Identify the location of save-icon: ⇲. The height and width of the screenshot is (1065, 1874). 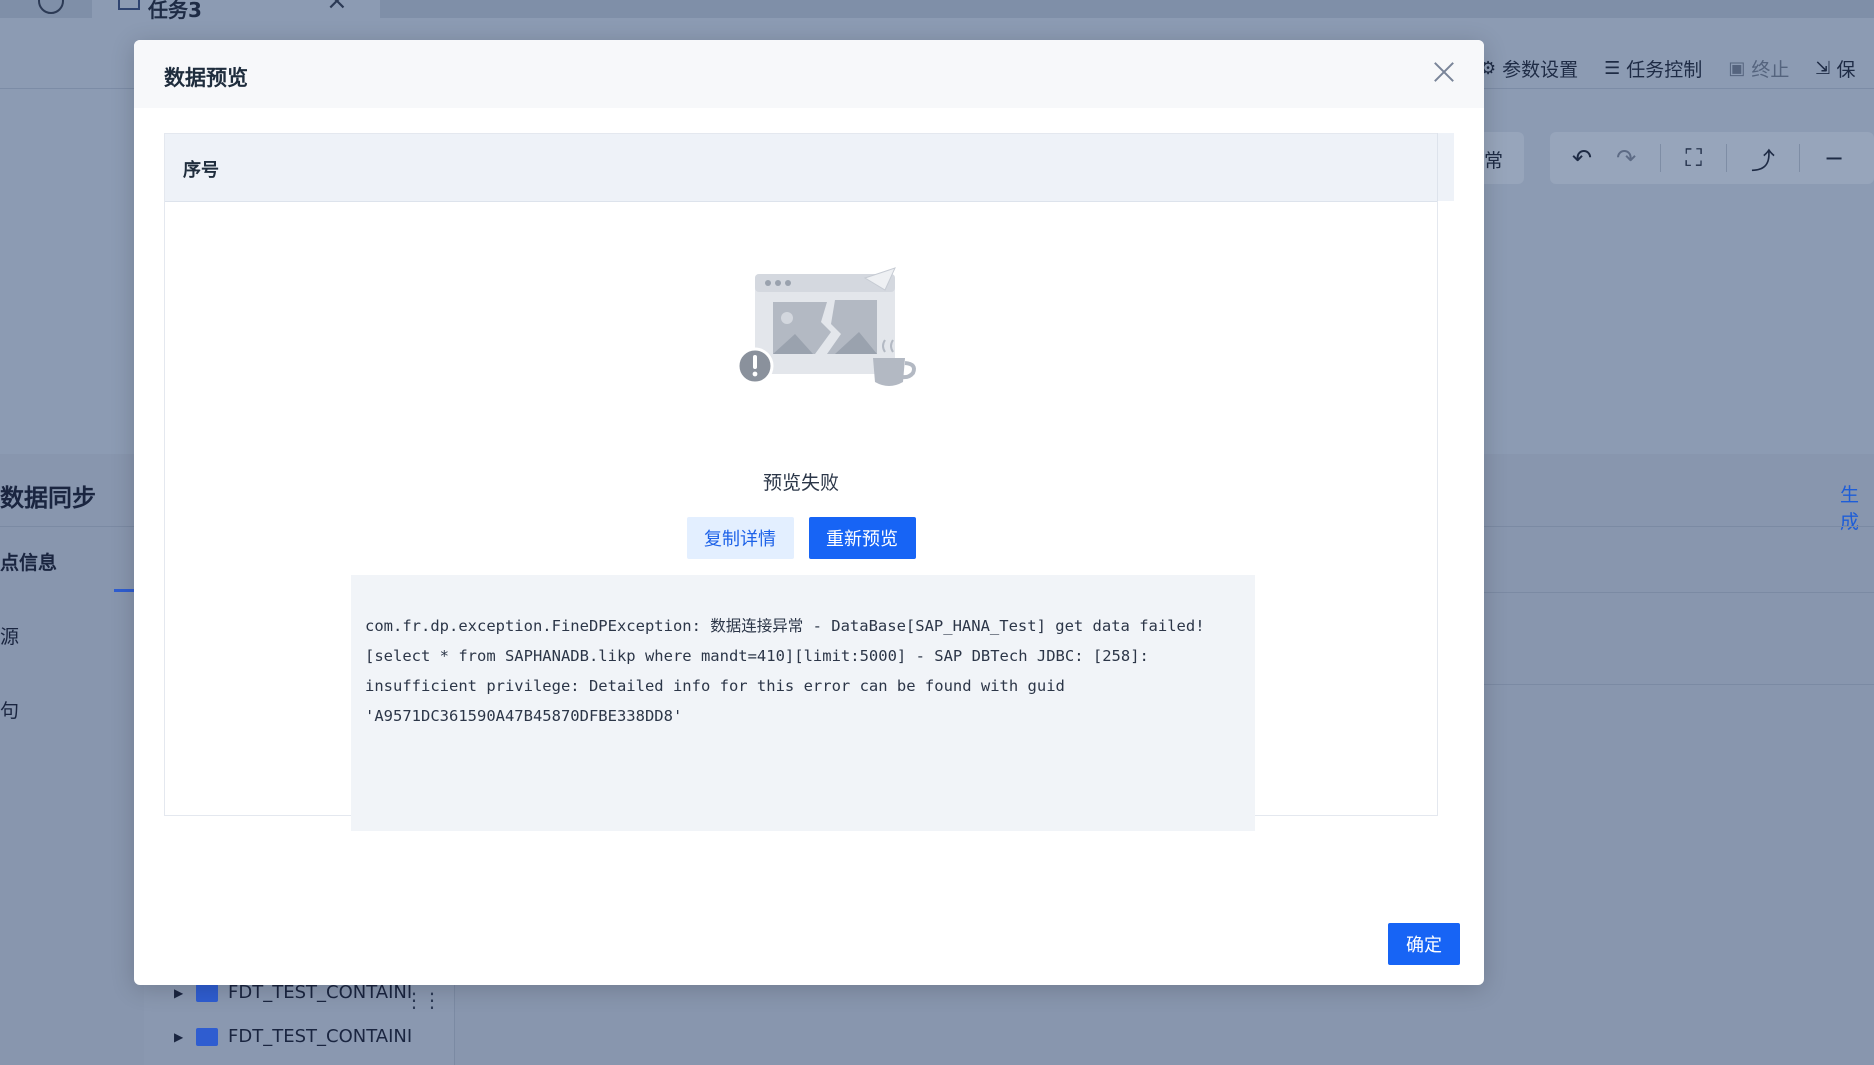
(1823, 68).